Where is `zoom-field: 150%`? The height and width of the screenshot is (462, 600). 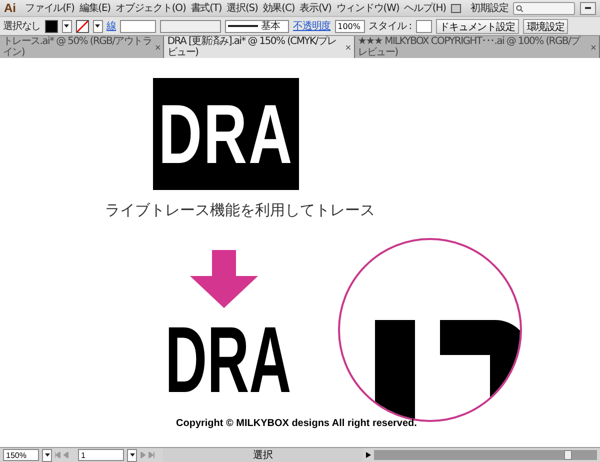
zoom-field: 150% is located at coordinates (21, 455).